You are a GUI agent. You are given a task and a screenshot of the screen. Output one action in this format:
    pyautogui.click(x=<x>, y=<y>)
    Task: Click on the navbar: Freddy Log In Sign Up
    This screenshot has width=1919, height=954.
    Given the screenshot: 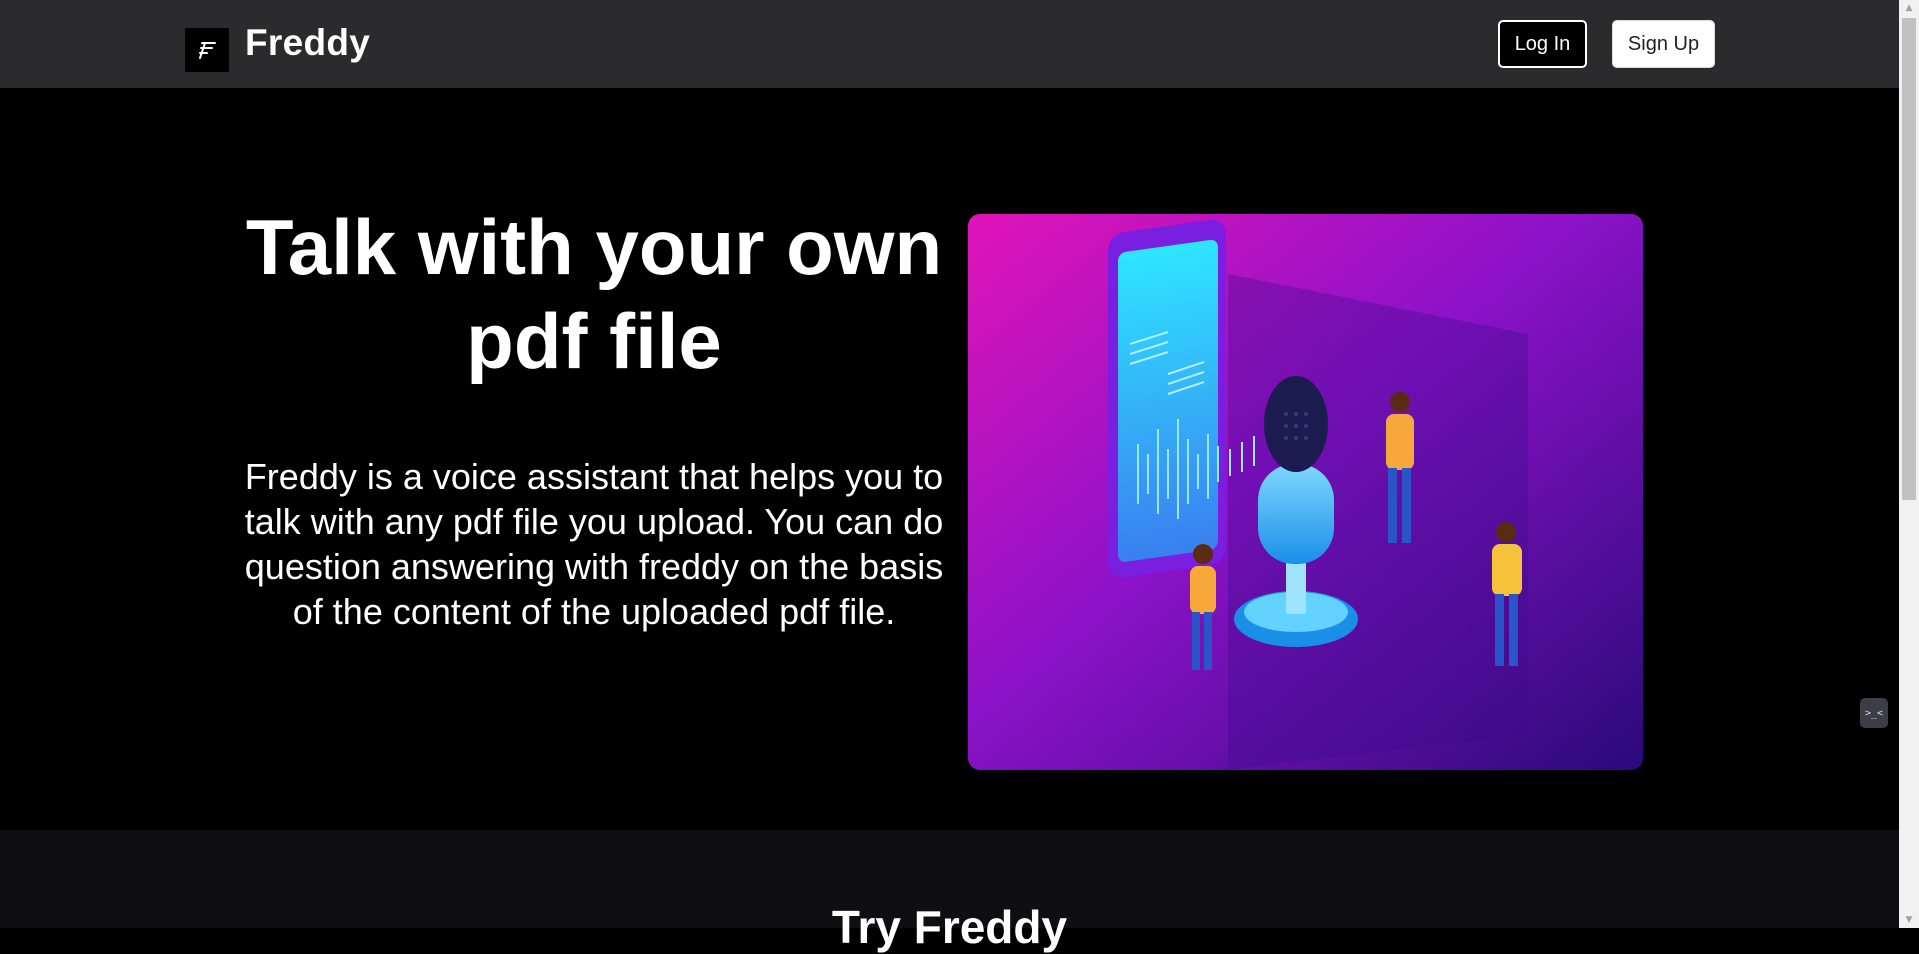 What is the action you would take?
    pyautogui.click(x=949, y=44)
    